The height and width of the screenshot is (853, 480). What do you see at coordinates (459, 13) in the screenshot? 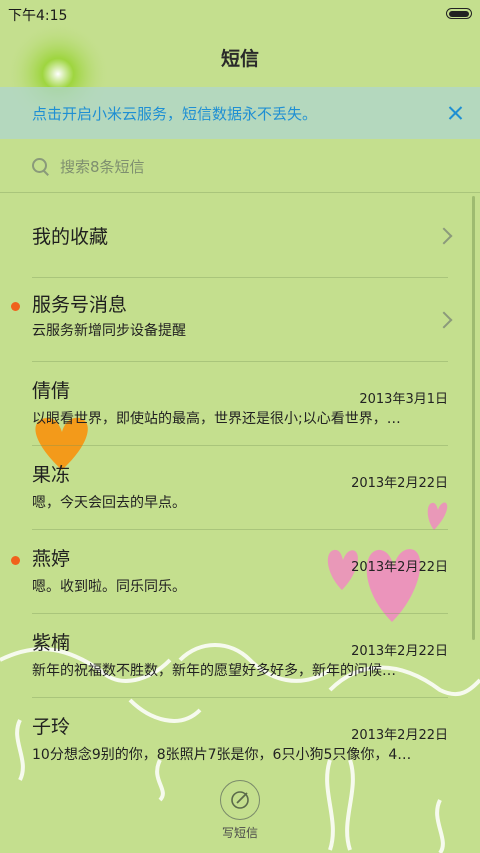
I see `battery-icon` at bounding box center [459, 13].